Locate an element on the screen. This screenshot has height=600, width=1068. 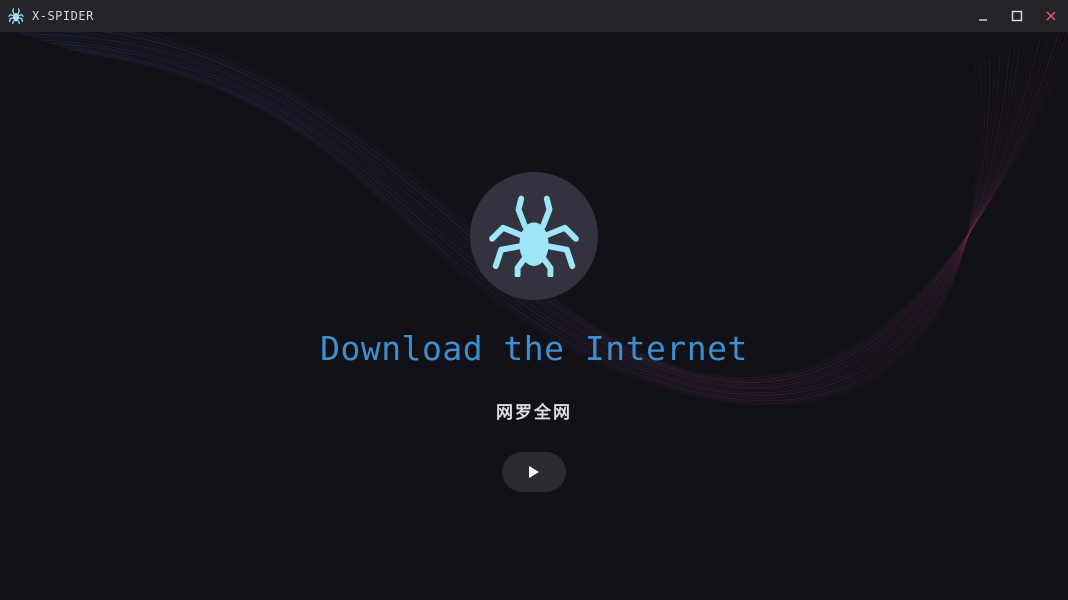
subtitle: 网罗全网 is located at coordinates (534, 413).